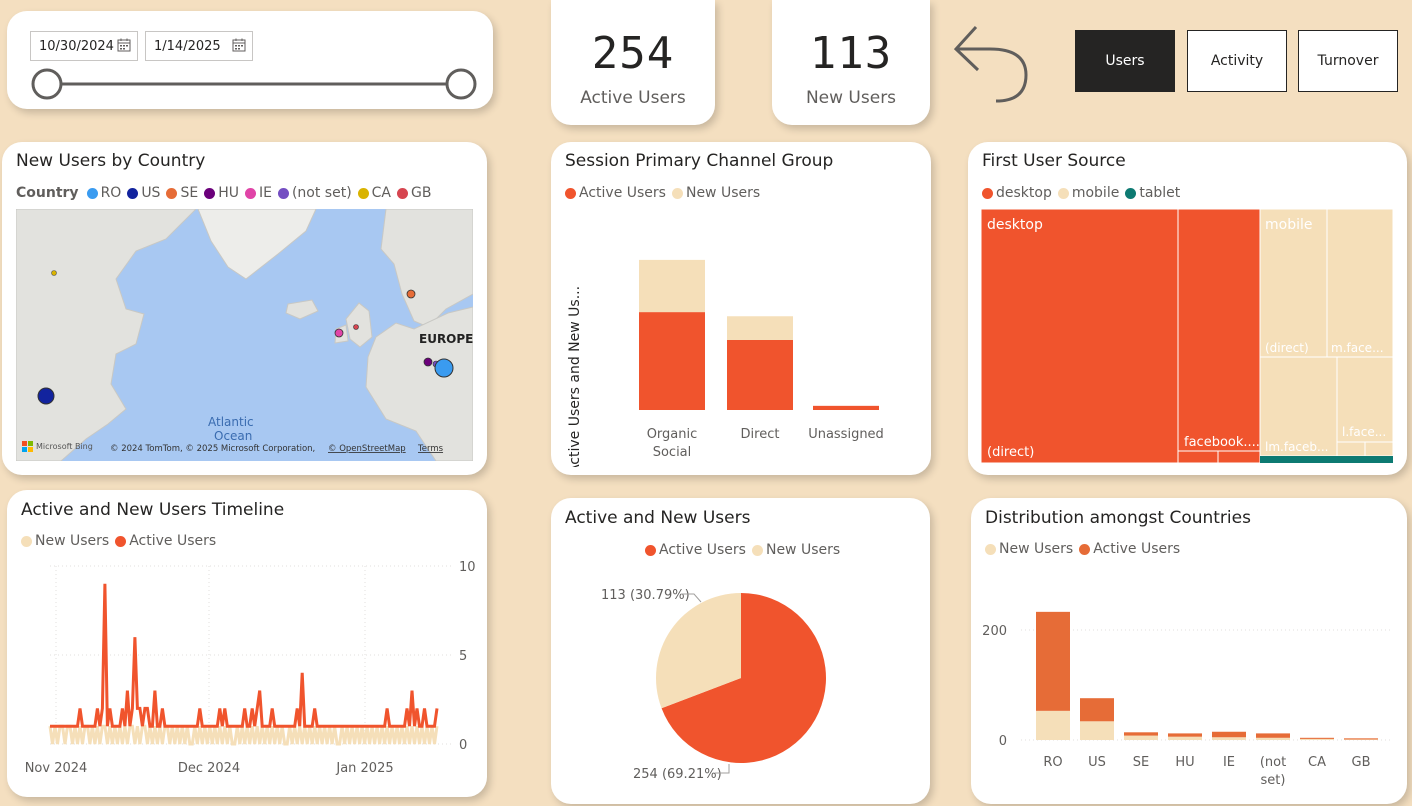  I want to click on legend-dot-tablet, so click(1131, 193).